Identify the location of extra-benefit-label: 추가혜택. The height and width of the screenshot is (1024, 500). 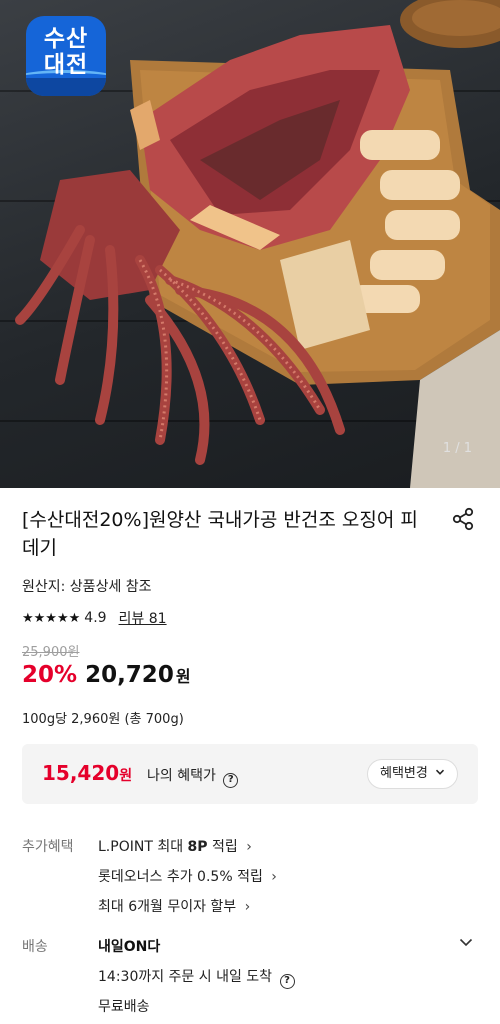
(48, 847).